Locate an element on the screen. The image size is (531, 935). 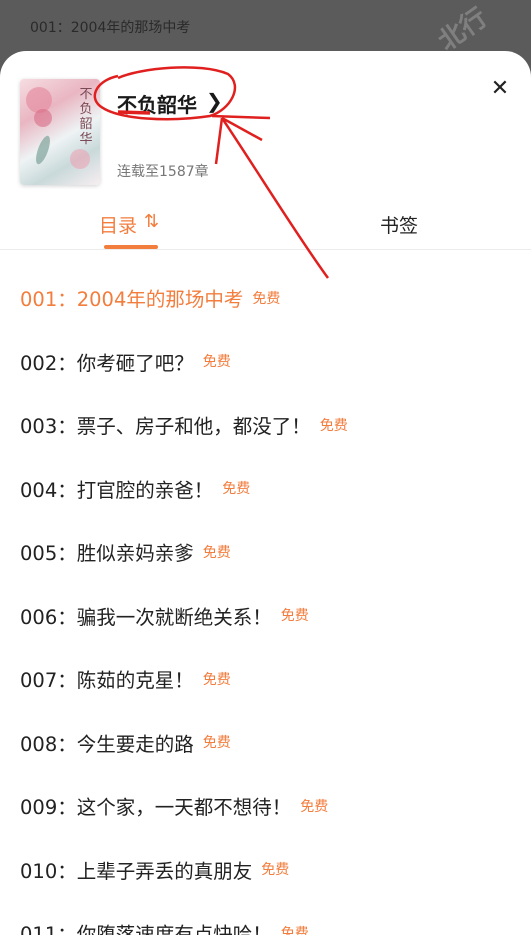
chapter-item: 010：上辈子弄丢的真朋友 免费 is located at coordinates (154, 869).